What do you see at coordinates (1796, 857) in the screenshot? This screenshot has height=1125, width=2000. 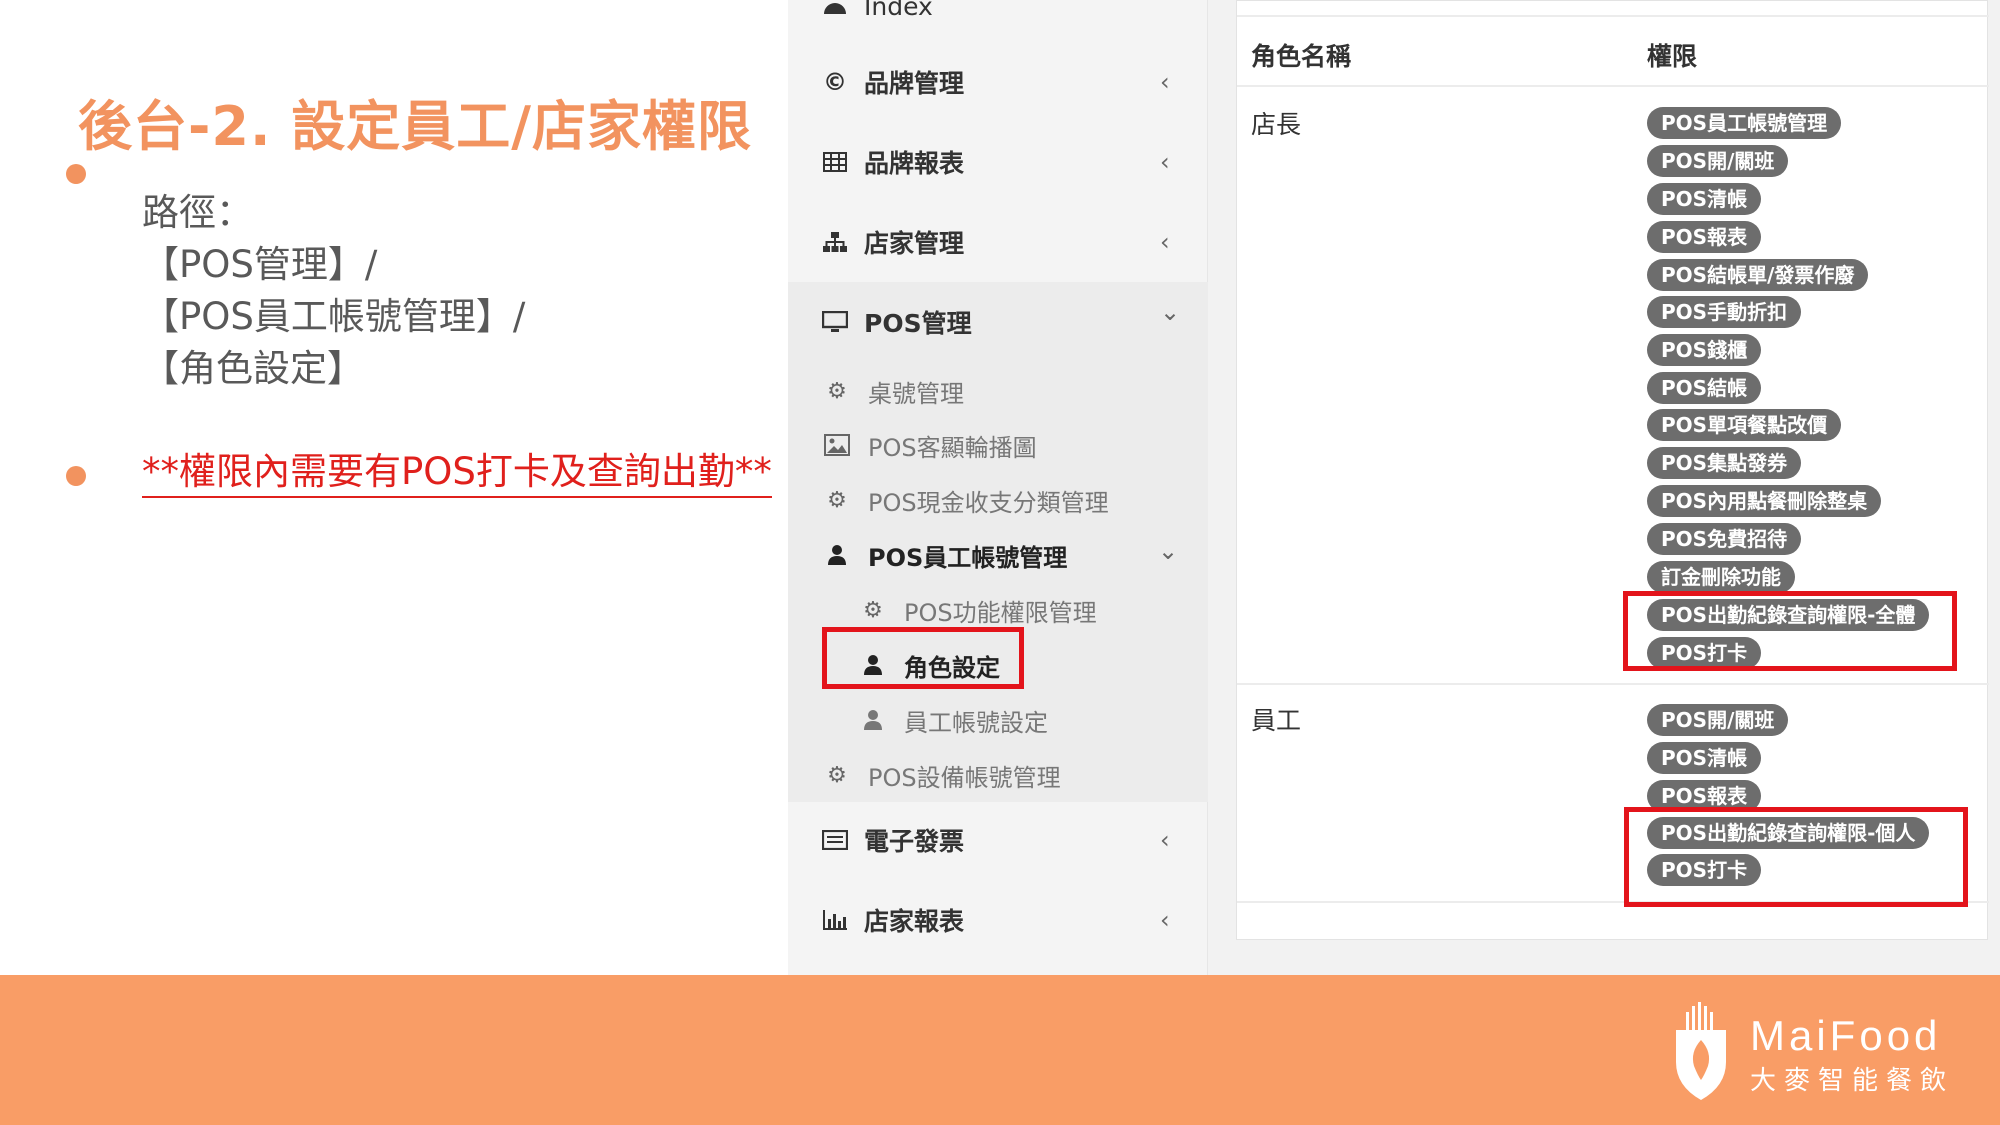 I see `highlight-box-staff-attendance` at bounding box center [1796, 857].